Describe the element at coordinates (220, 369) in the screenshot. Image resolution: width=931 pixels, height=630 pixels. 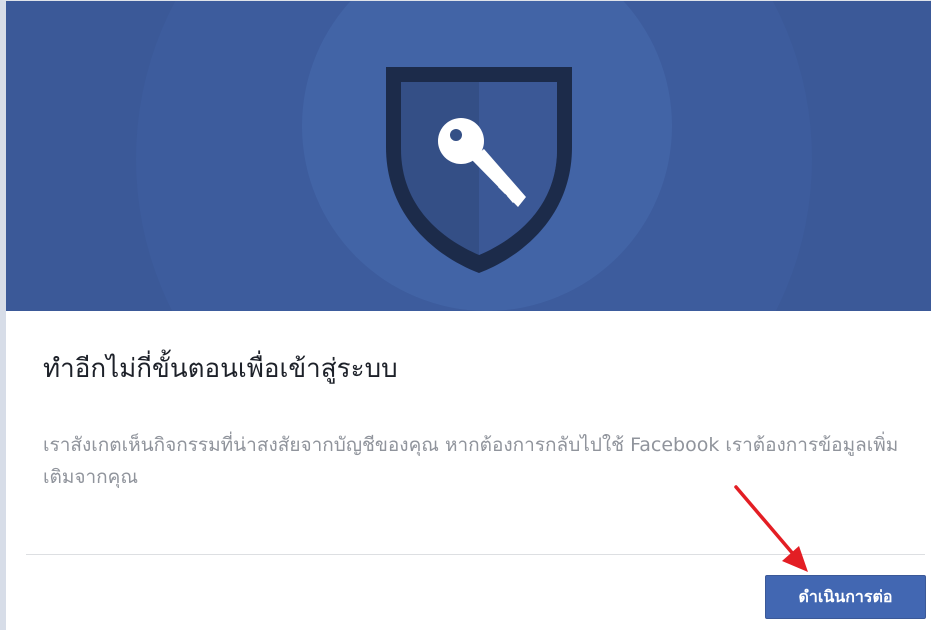
I see `dialog-title: ทำอีกไม่กี่ขั้นตอนเพื่อเข้าสู่ระบบ` at that location.